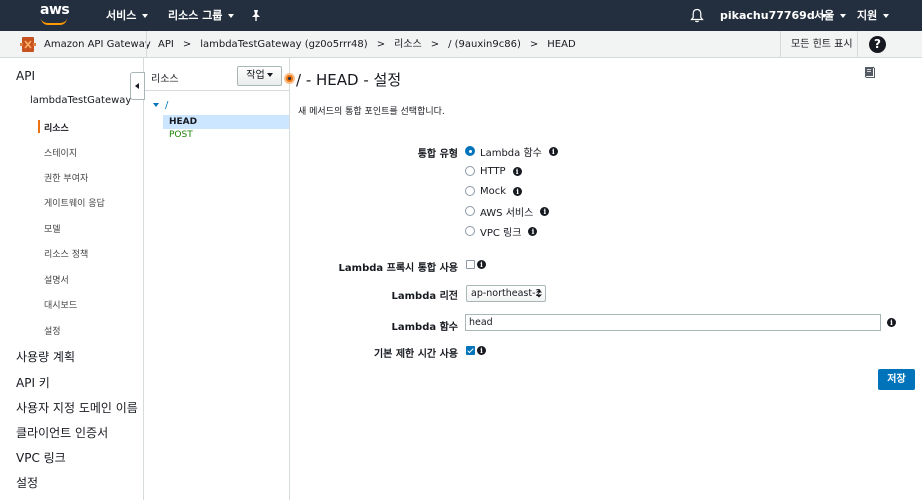 Image resolution: width=922 pixels, height=500 pixels. What do you see at coordinates (256, 15) in the screenshot?
I see `pin-icon` at bounding box center [256, 15].